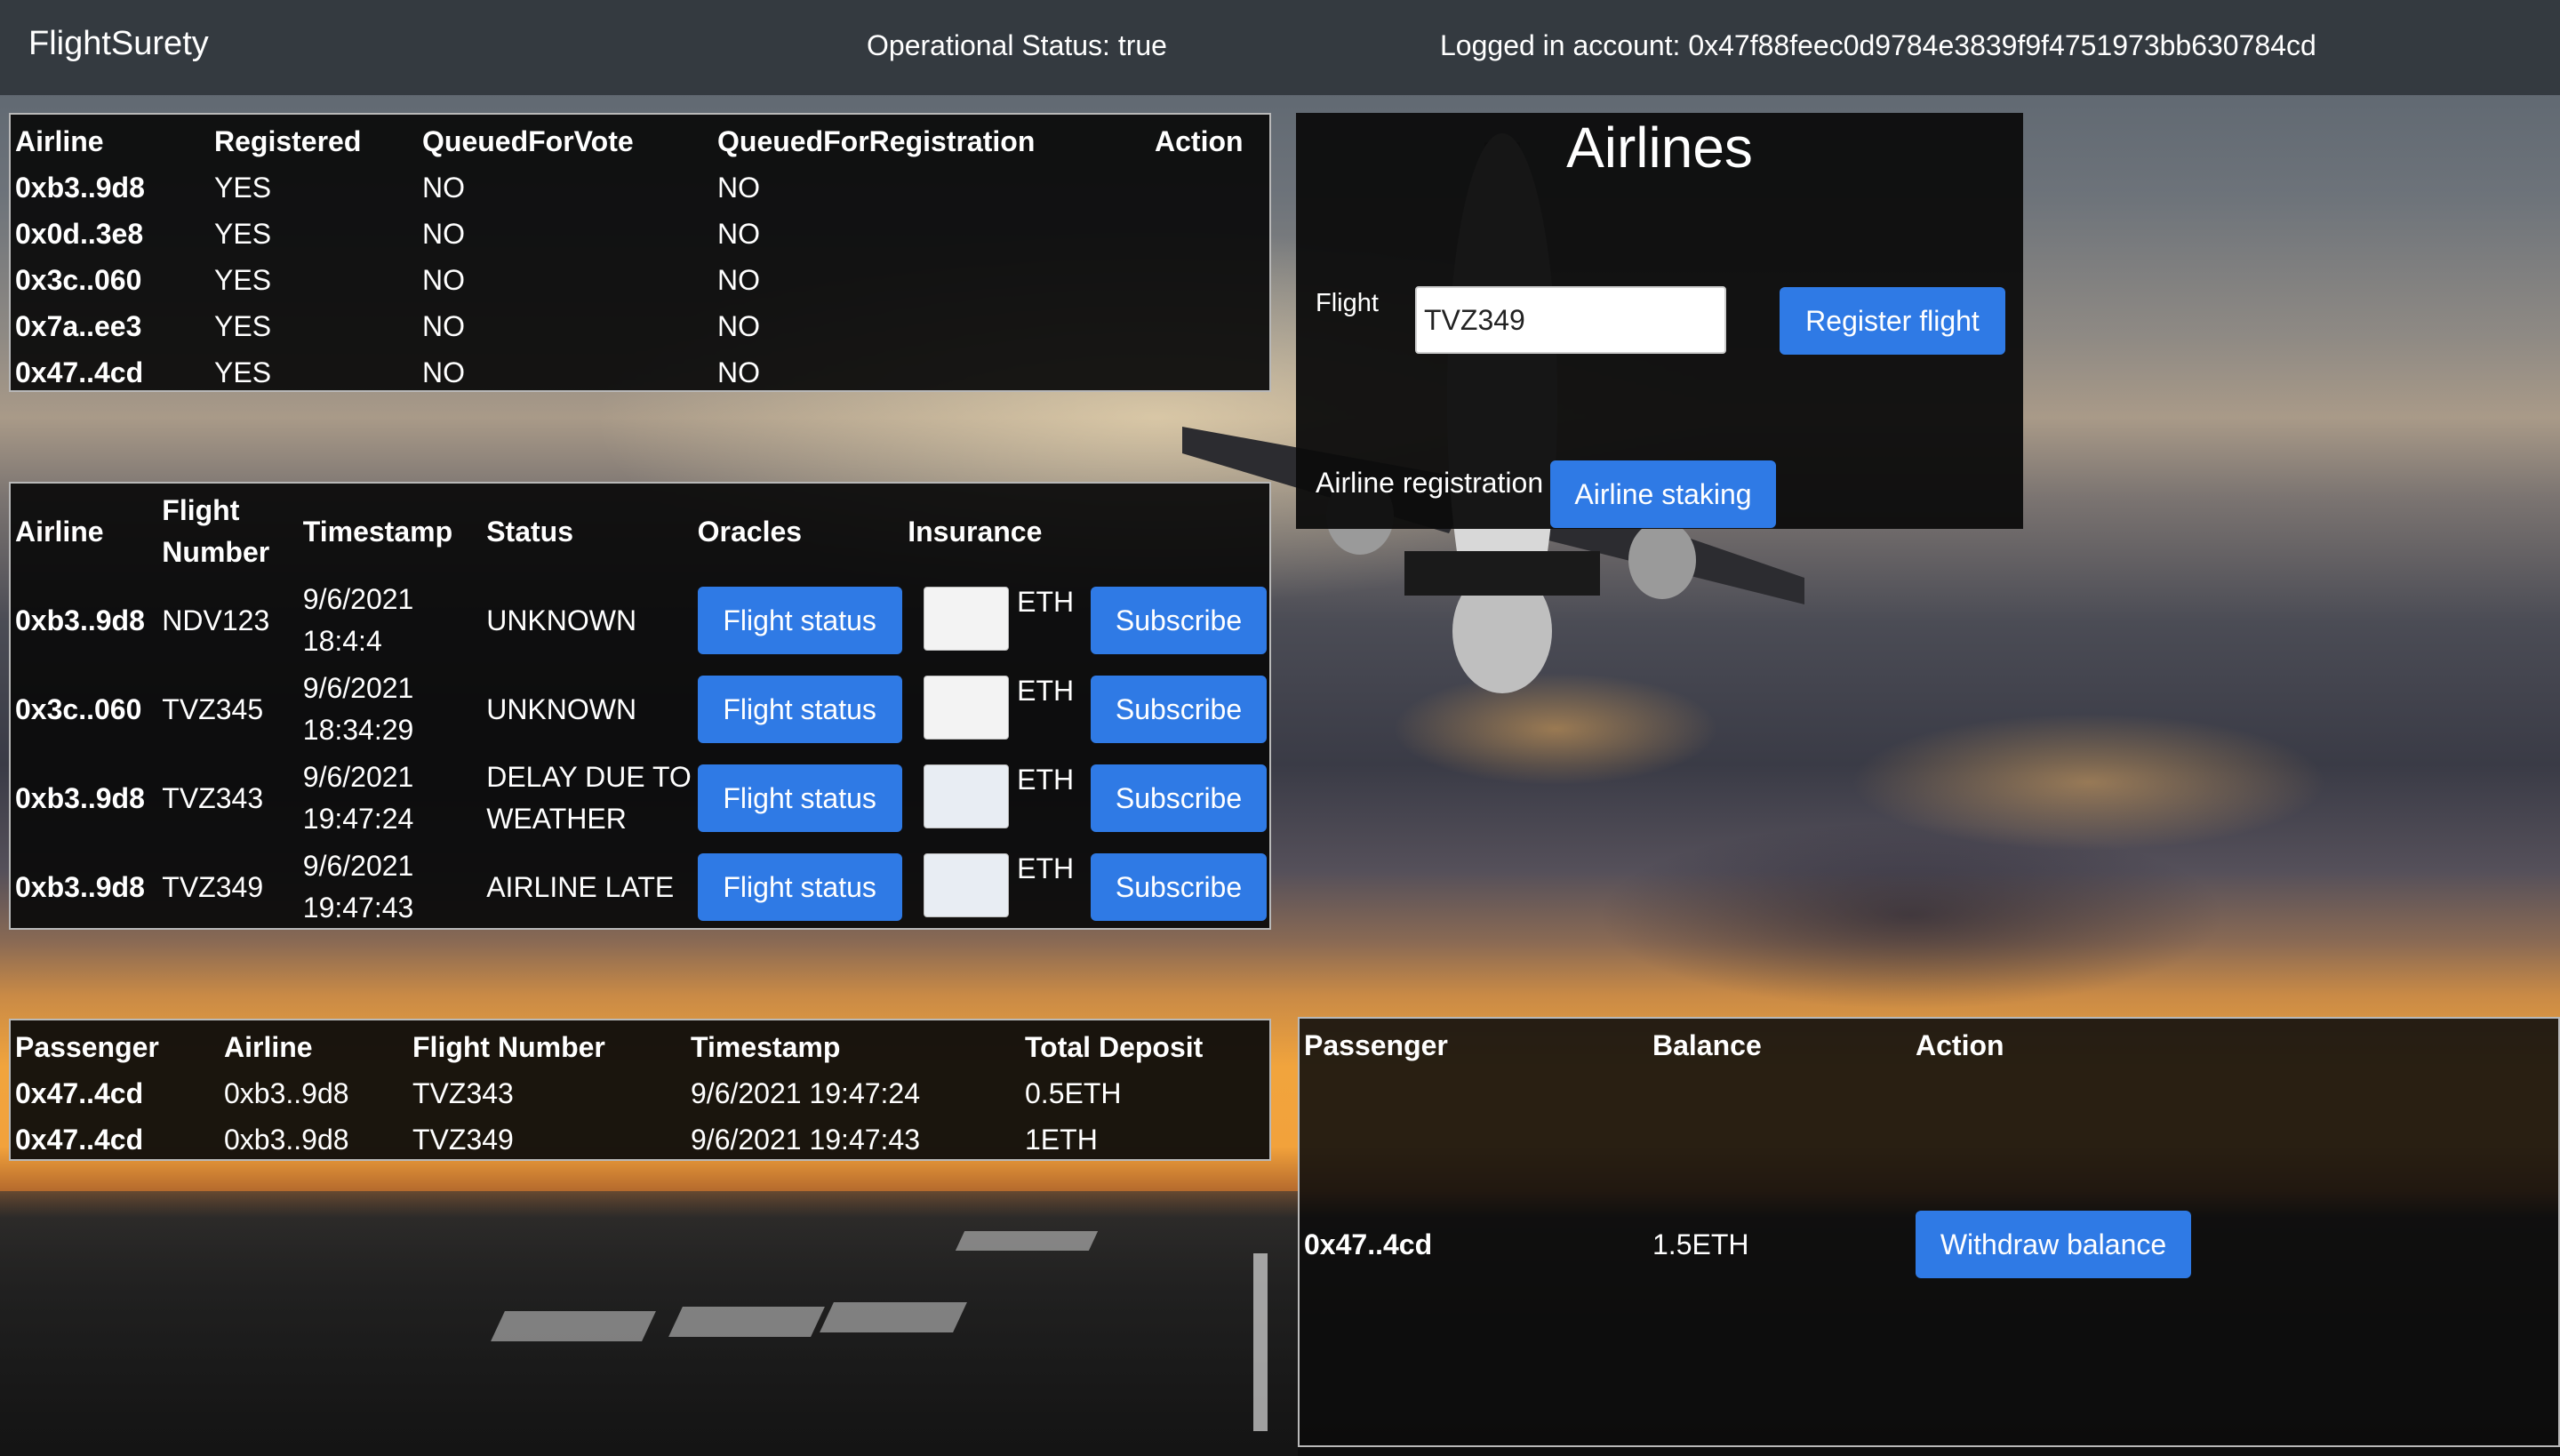 The width and height of the screenshot is (2560, 1456). Describe the element at coordinates (2053, 1244) in the screenshot. I see `withdraw-balance-button: Withdraw balance` at that location.